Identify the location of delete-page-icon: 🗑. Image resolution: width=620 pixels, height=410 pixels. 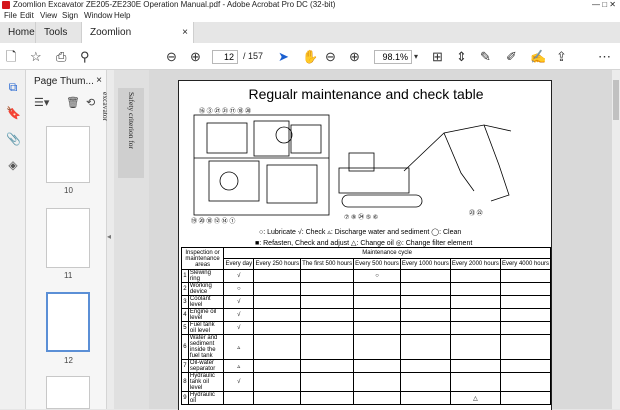
(73, 102).